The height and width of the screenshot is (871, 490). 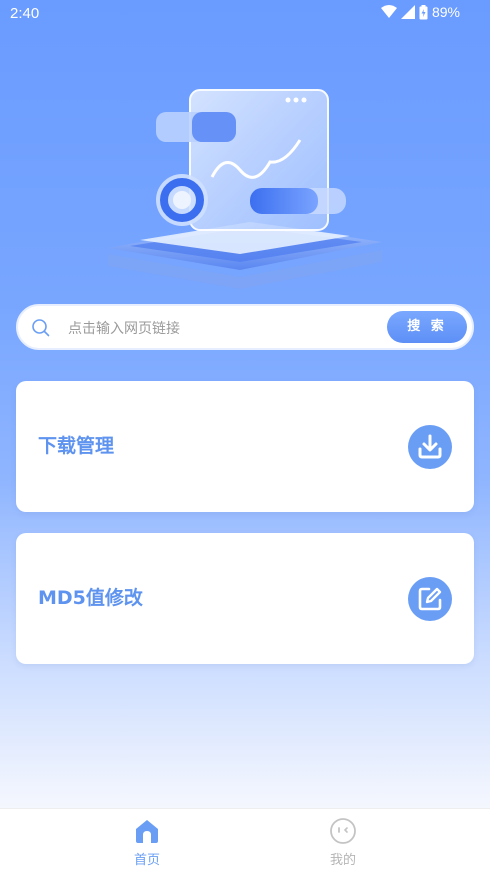 What do you see at coordinates (90, 598) in the screenshot?
I see `md5-modify-title: MD5值修改` at bounding box center [90, 598].